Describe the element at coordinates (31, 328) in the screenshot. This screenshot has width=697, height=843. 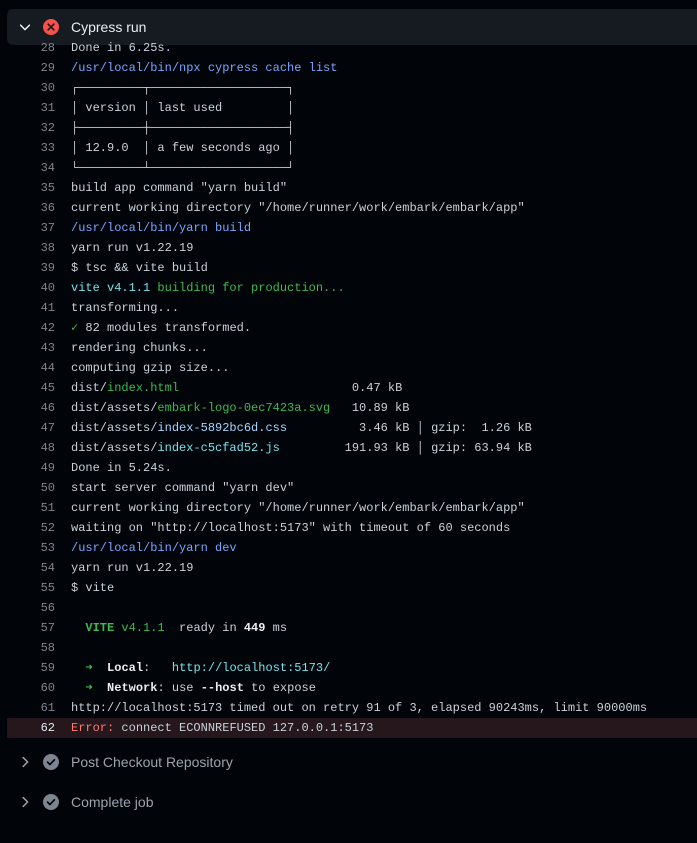
I see `line-number: 42` at that location.